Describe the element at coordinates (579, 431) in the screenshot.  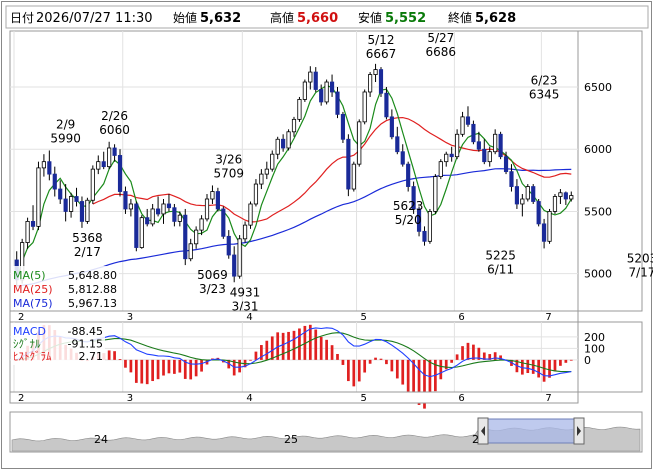
I see `navigator-right-handle` at that location.